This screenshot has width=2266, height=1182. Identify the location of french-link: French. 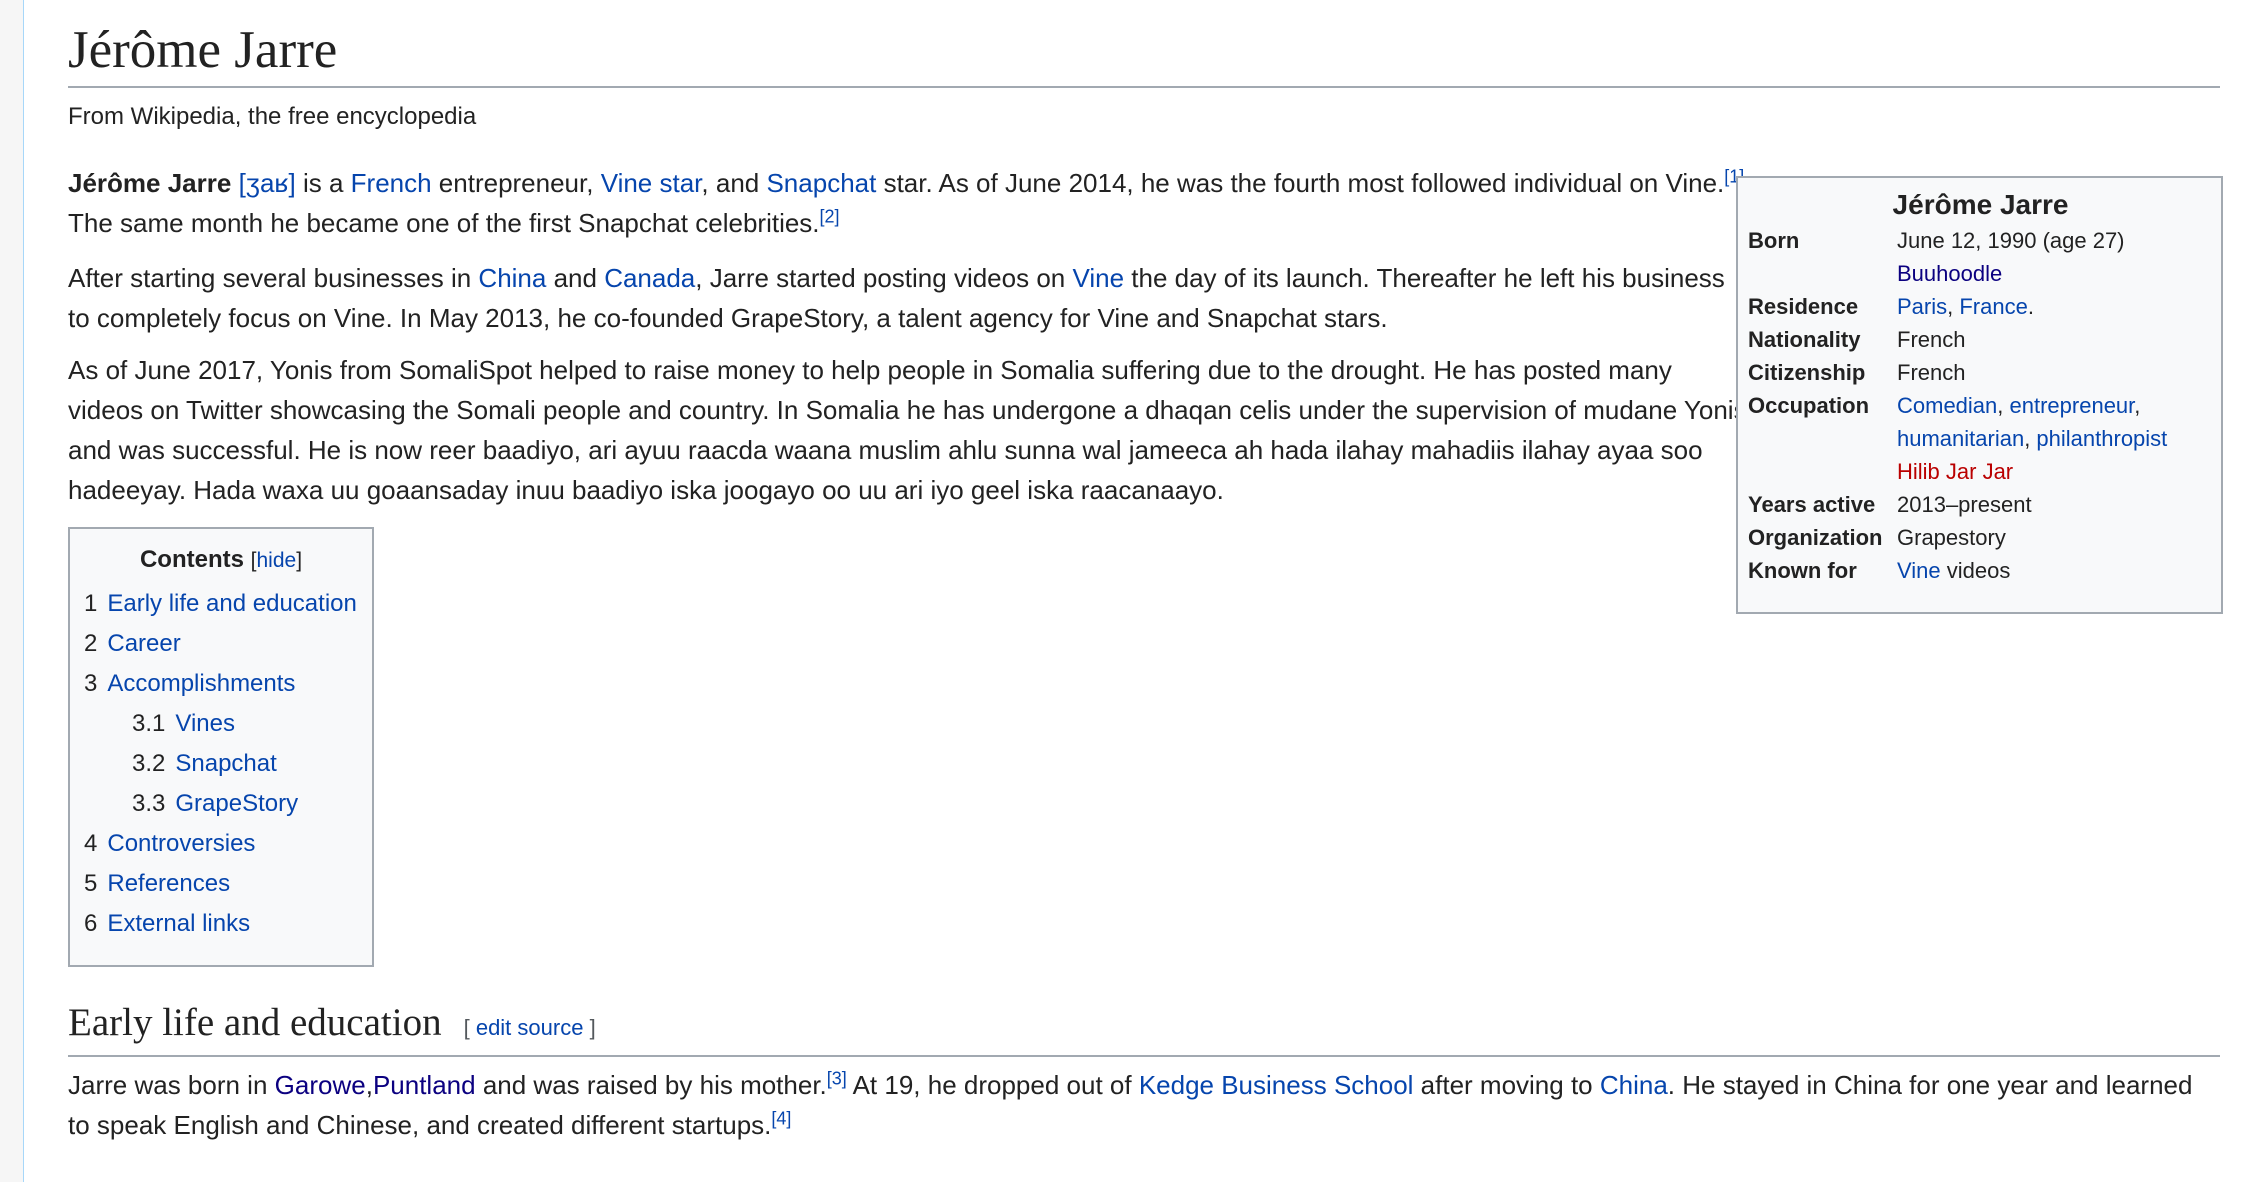
(391, 183).